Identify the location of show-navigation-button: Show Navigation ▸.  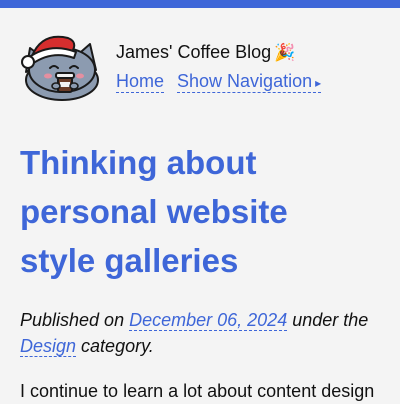
(249, 82).